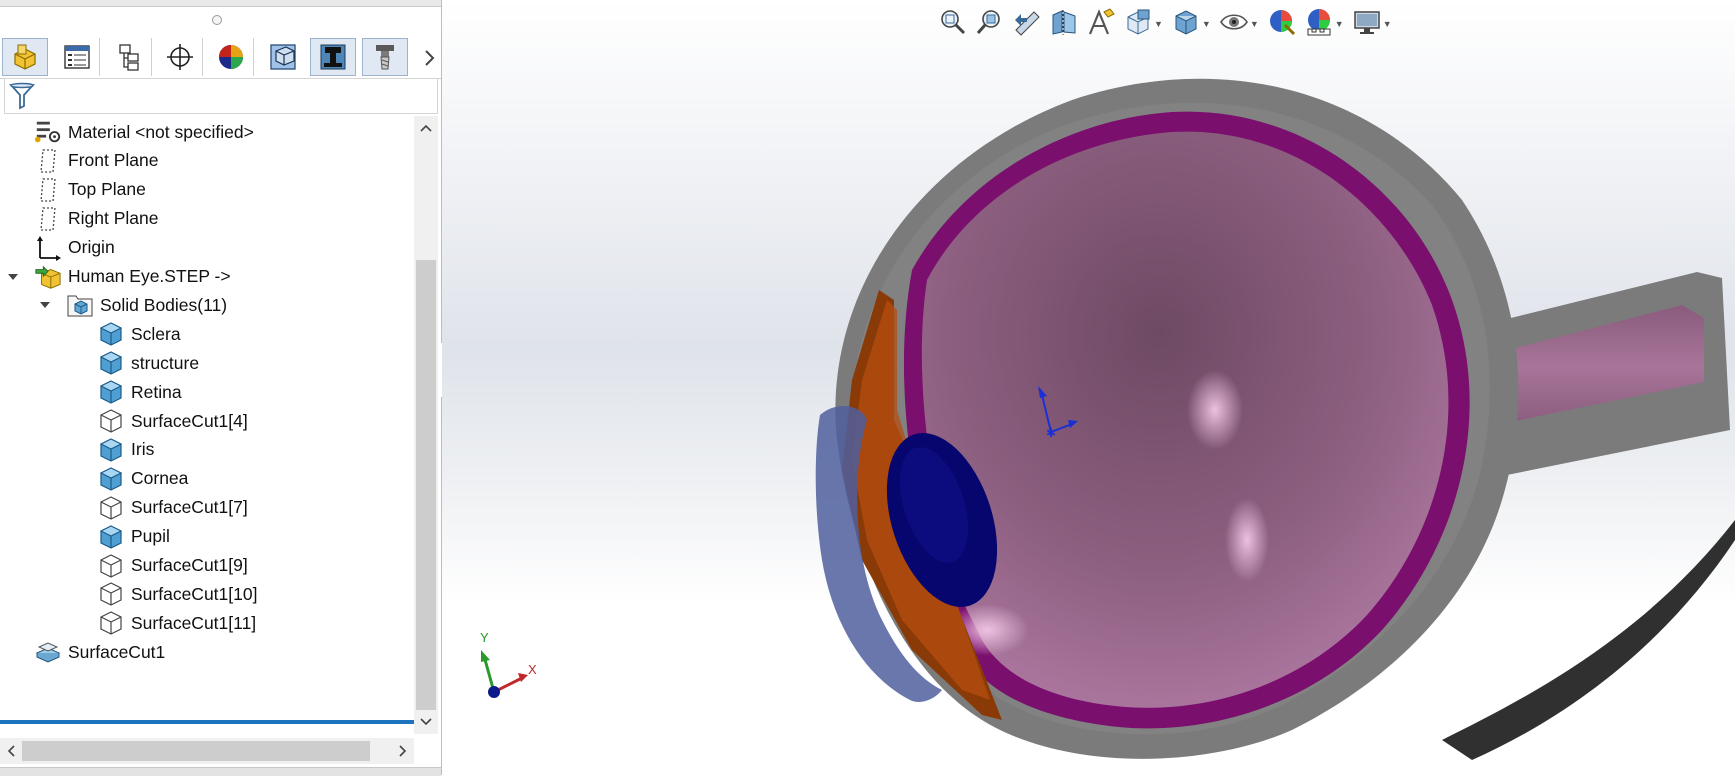 The image size is (1735, 776). What do you see at coordinates (194, 593) in the screenshot?
I see `tree-item-label: SurfaceCut1[10]` at bounding box center [194, 593].